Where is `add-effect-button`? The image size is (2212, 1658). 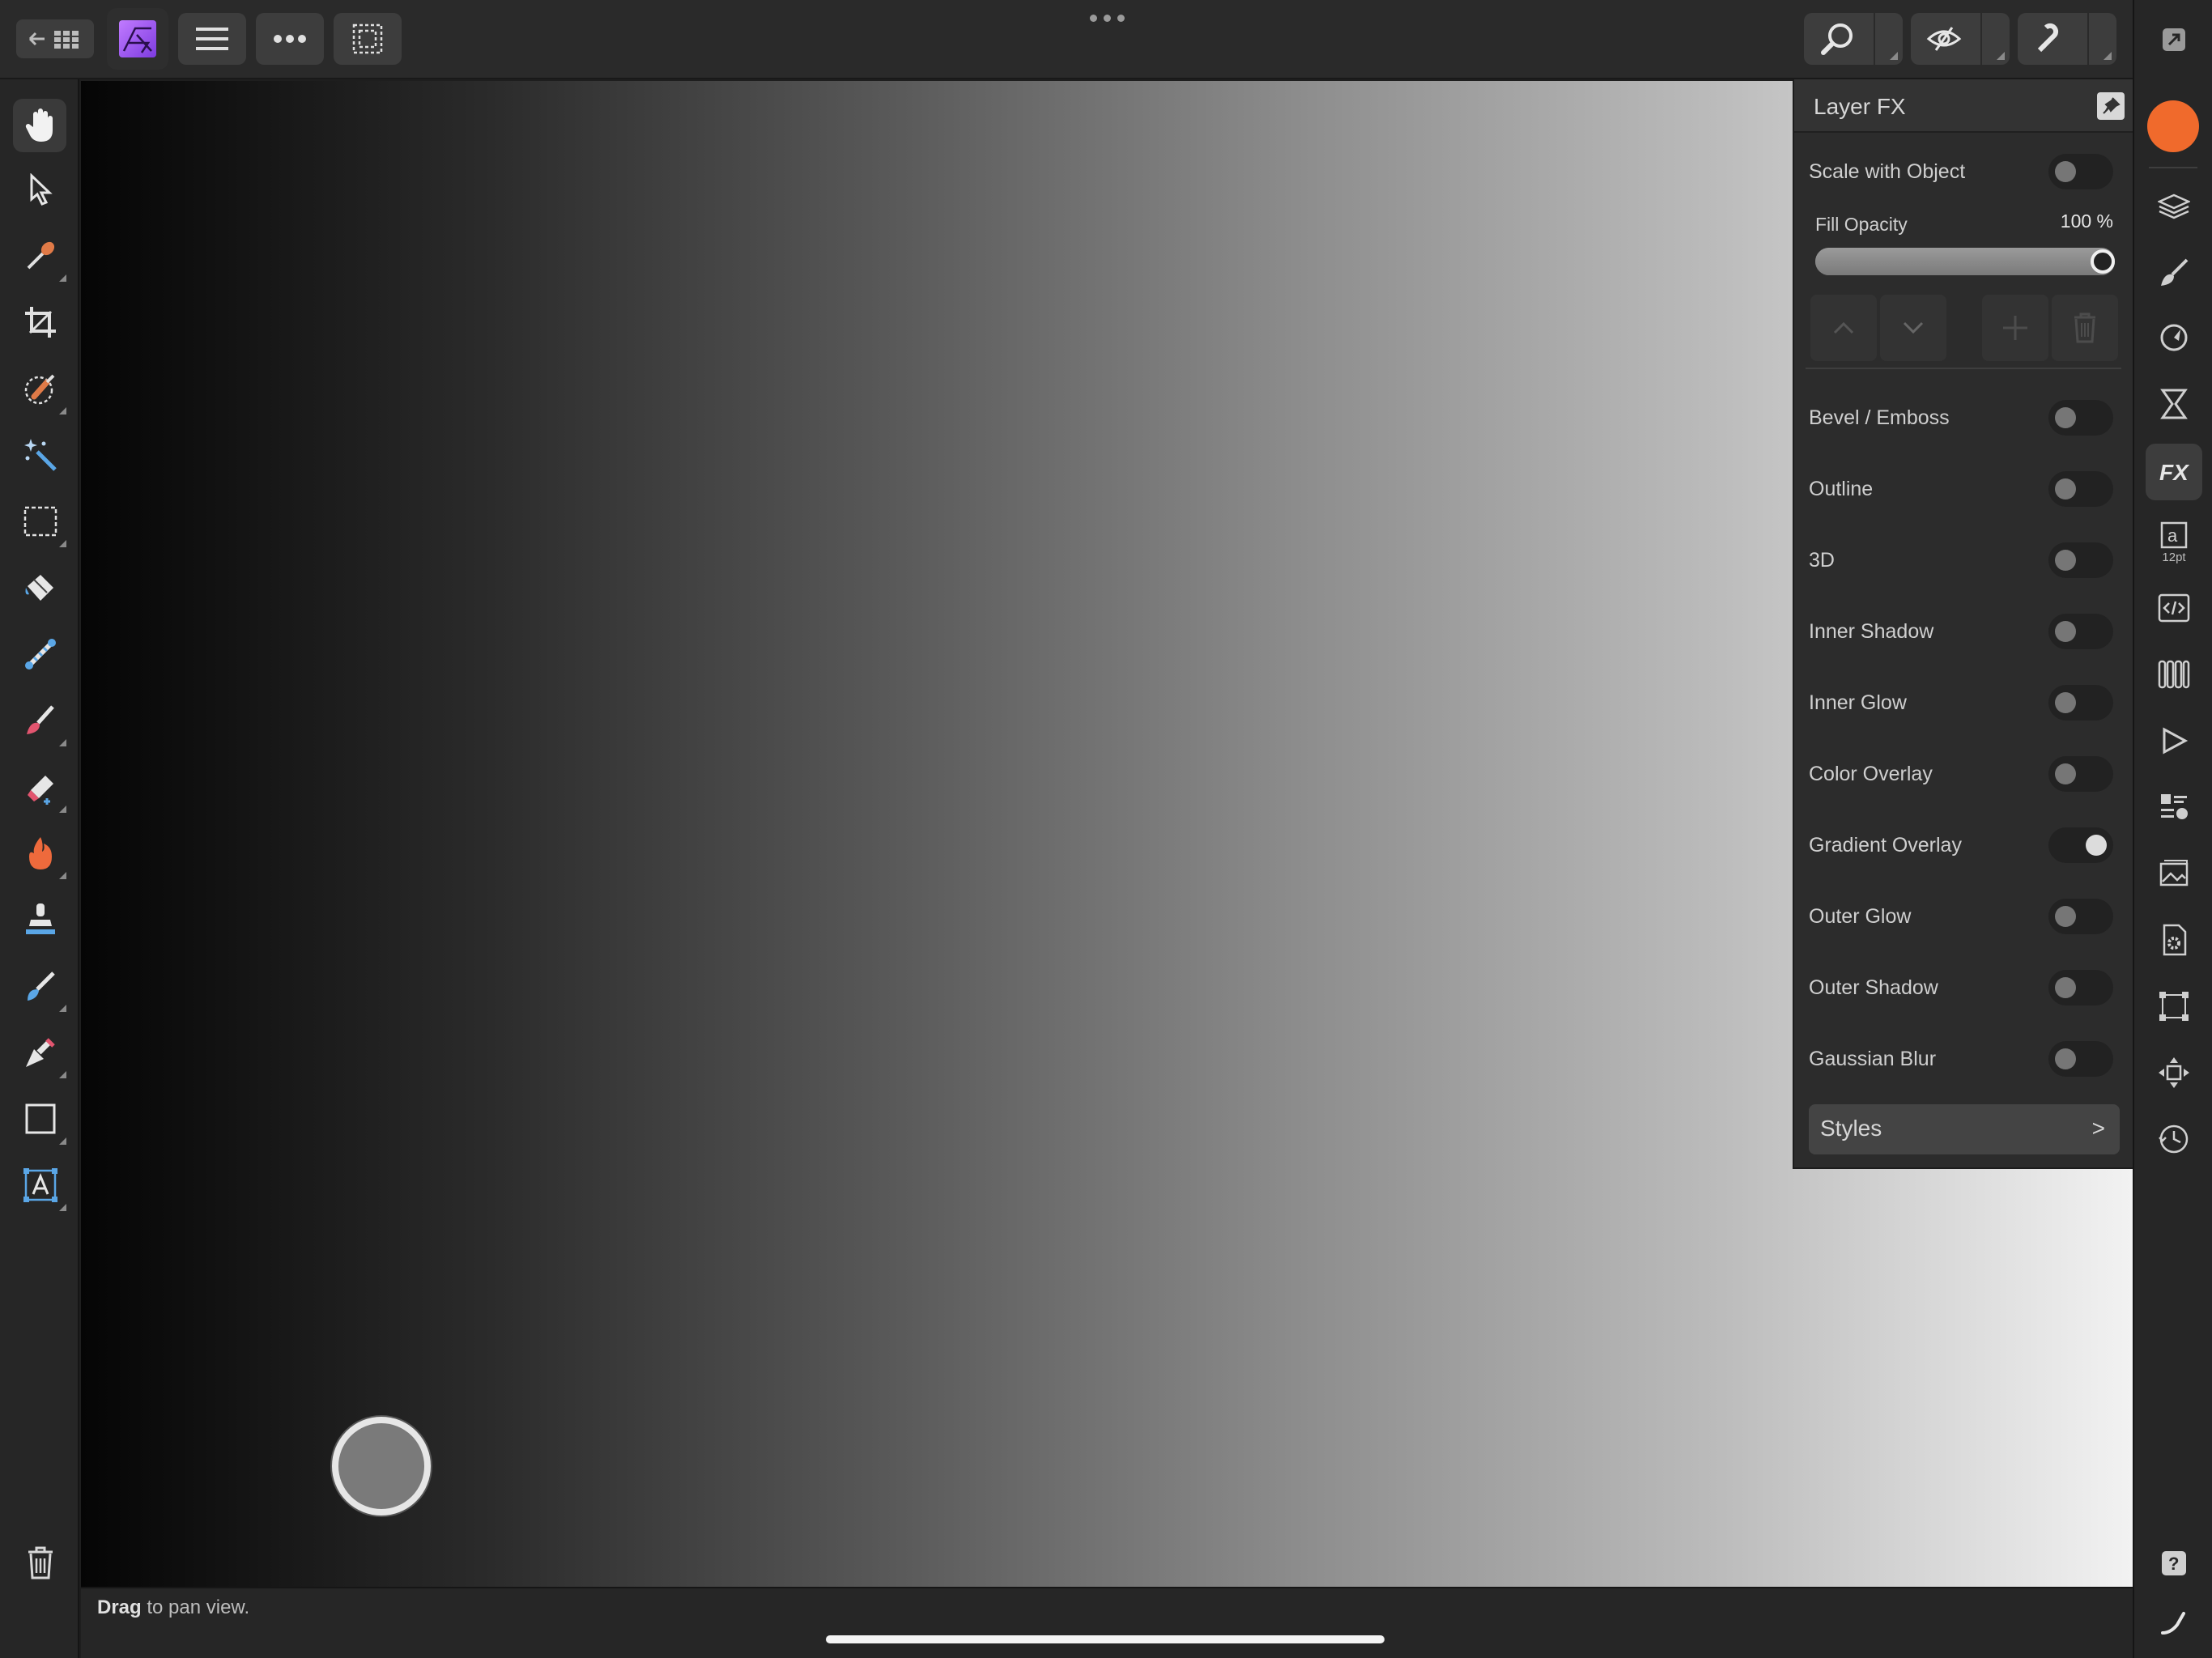 add-effect-button is located at coordinates (2015, 328).